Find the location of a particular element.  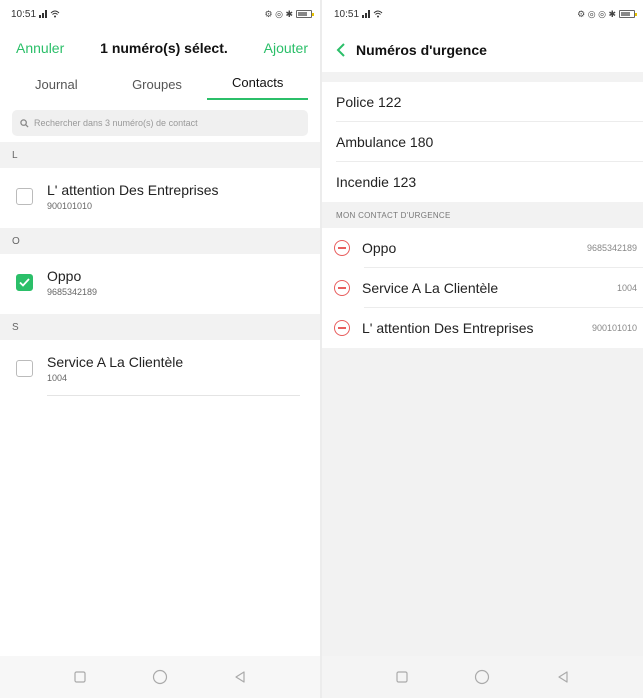

tab-contacts: Contacts is located at coordinates (258, 87).